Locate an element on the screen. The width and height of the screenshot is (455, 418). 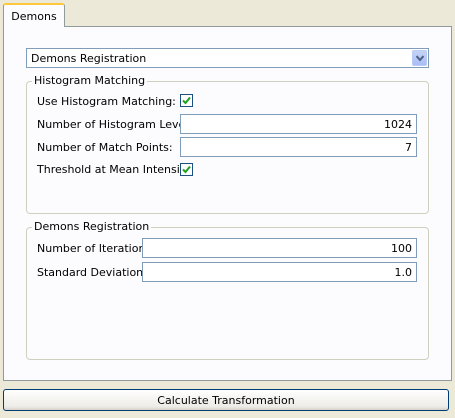
match-points-label: Number of Match Points: is located at coordinates (105, 147).